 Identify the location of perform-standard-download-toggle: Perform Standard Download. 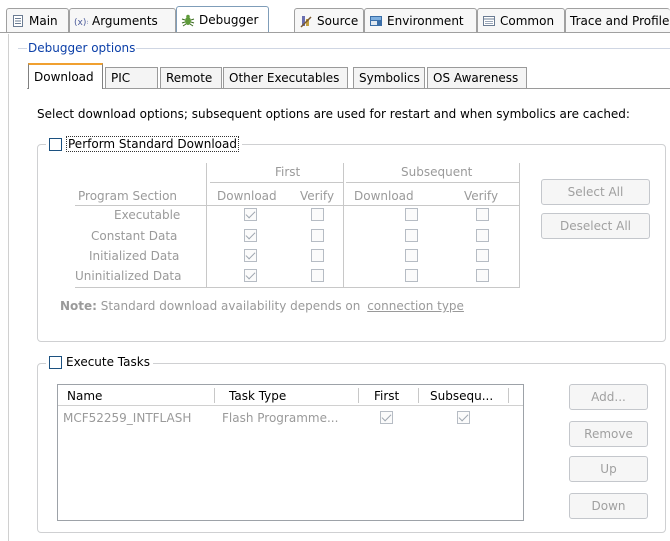
(144, 144).